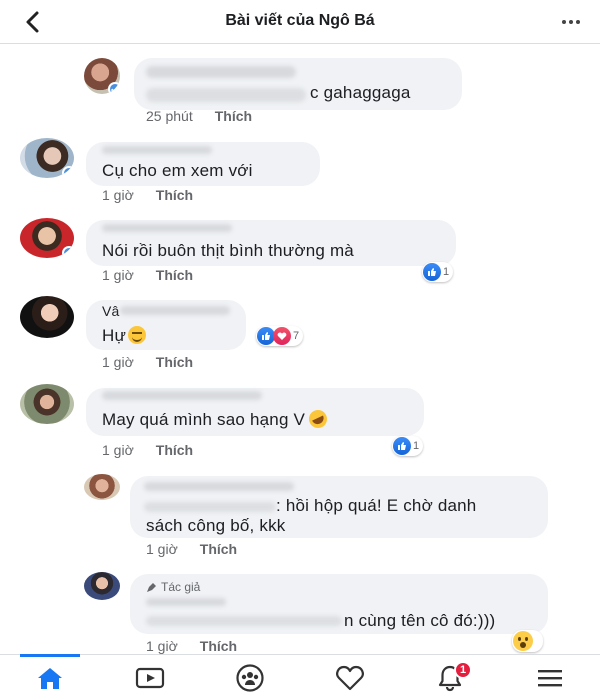  Describe the element at coordinates (523, 641) in the screenshot. I see `wow-reaction-icon` at that location.